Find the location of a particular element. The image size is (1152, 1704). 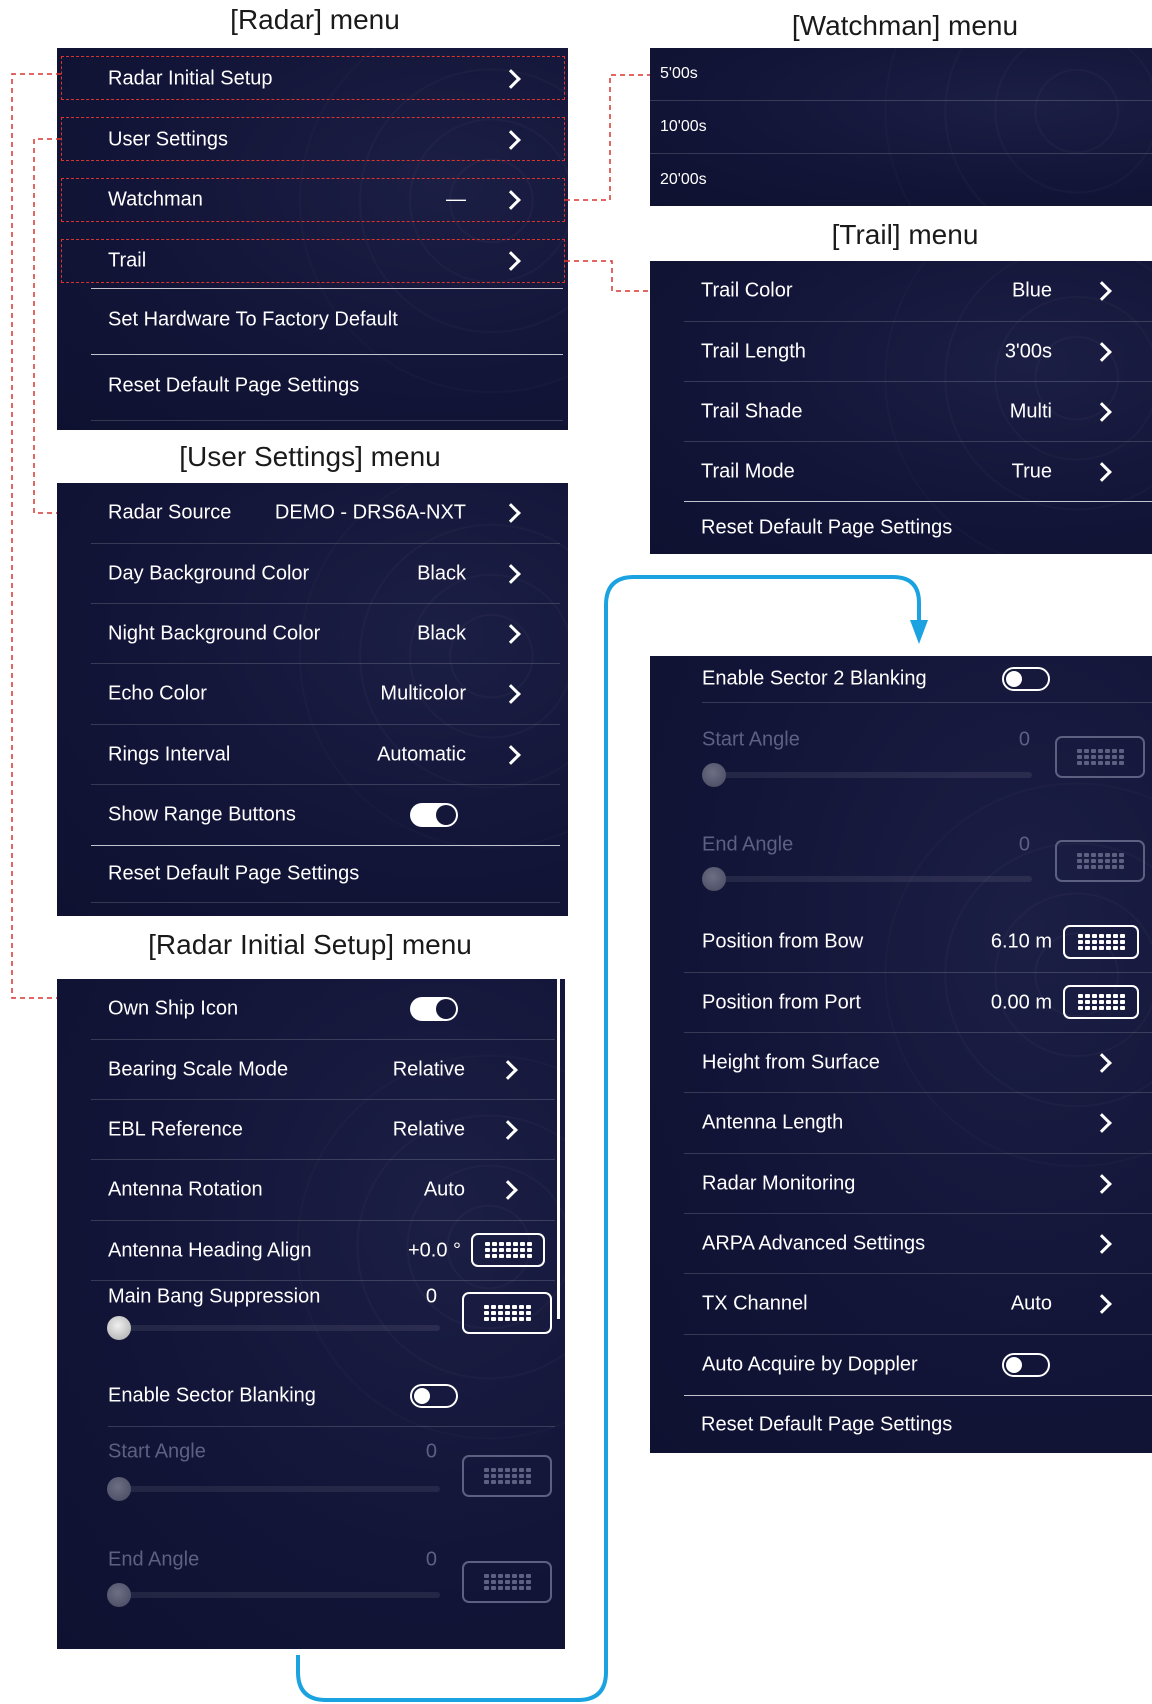

connector-watchman is located at coordinates (607, 137).